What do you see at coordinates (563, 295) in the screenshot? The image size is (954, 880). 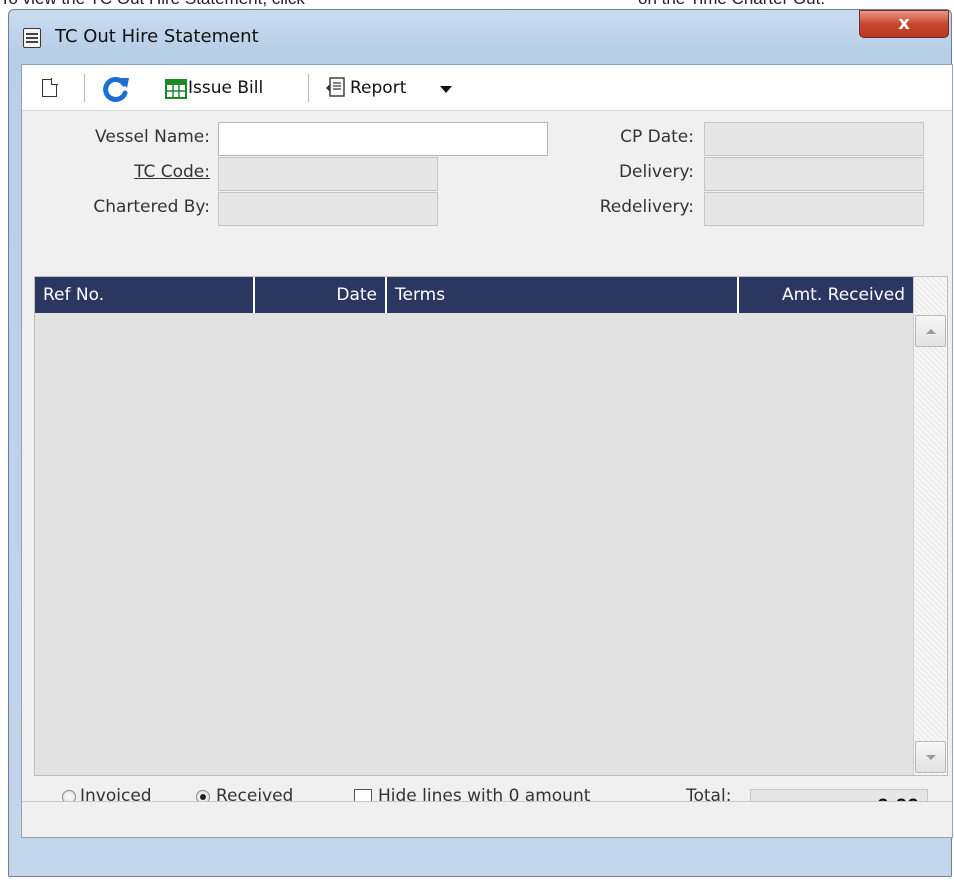 I see `column-terms: Terms` at bounding box center [563, 295].